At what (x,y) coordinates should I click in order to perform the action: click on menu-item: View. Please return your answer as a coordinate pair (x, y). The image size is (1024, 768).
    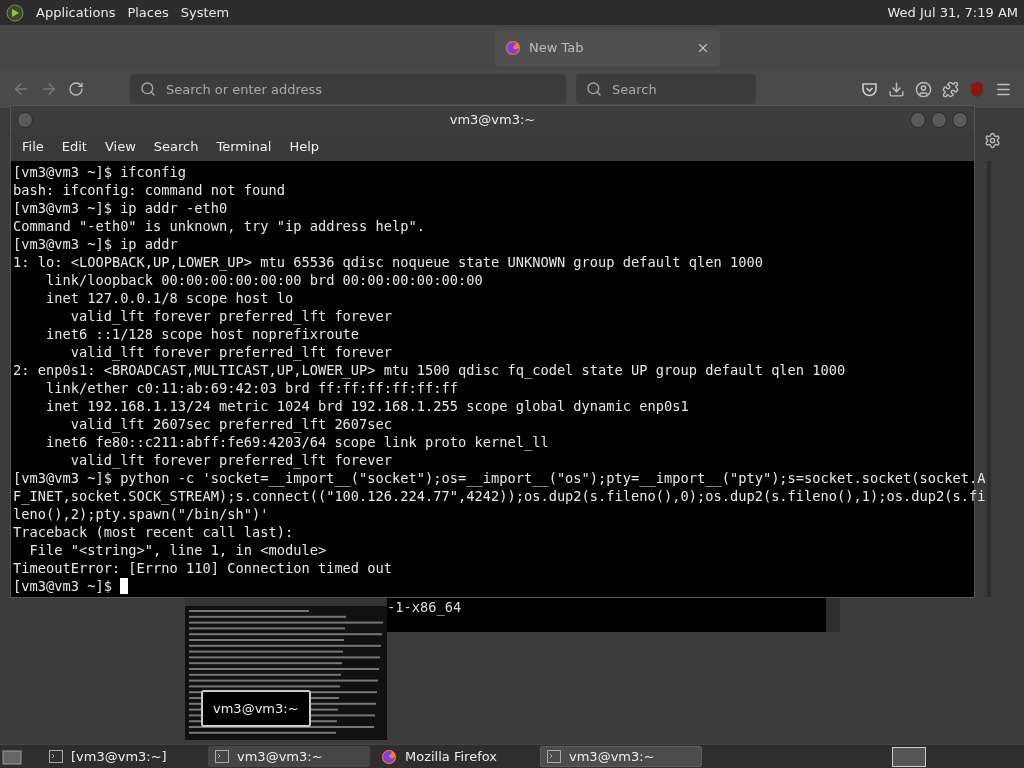
    Looking at the image, I should click on (120, 147).